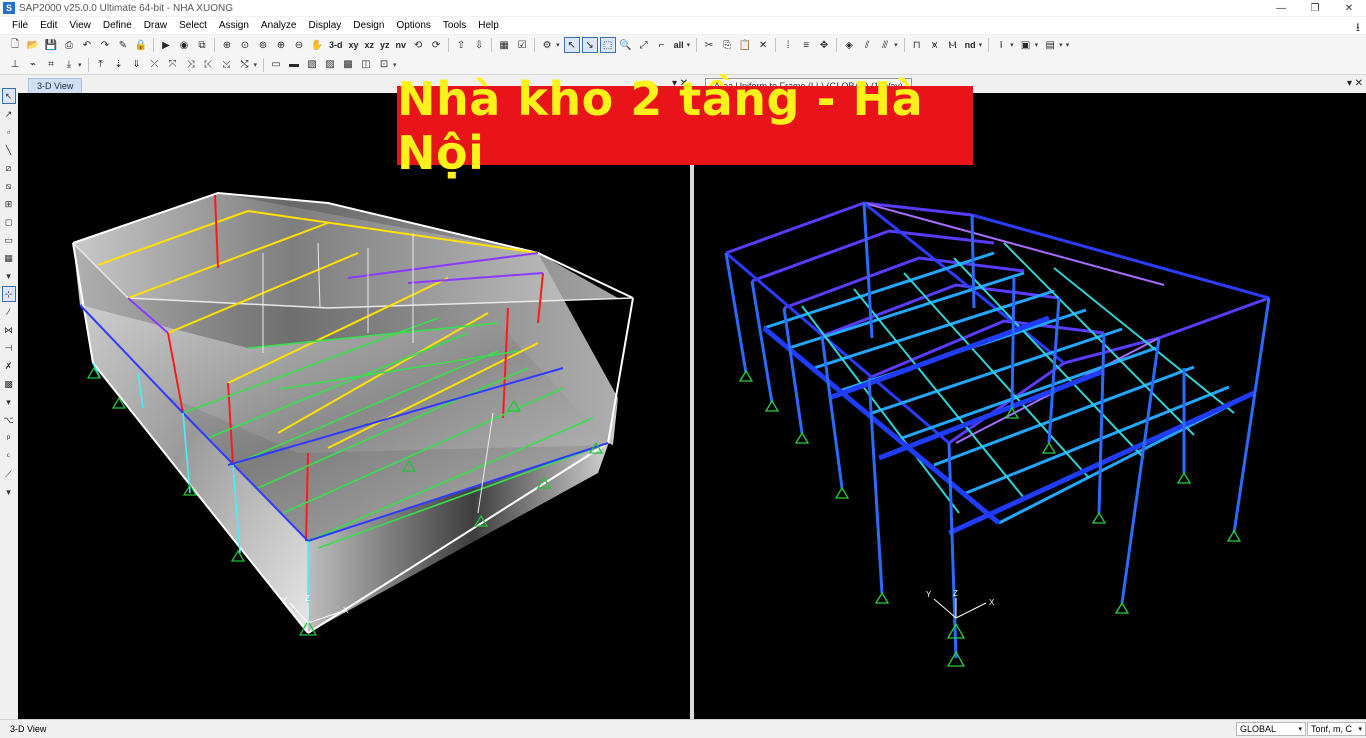 This screenshot has height=738, width=1366. I want to click on area-uniform-icon: ▨, so click(330, 65).